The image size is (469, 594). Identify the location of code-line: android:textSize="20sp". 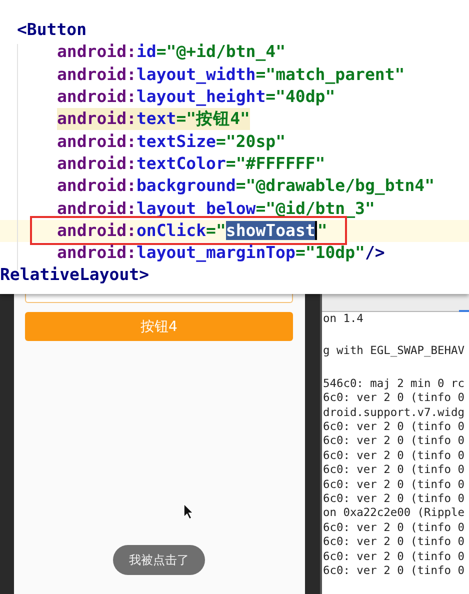
(171, 141).